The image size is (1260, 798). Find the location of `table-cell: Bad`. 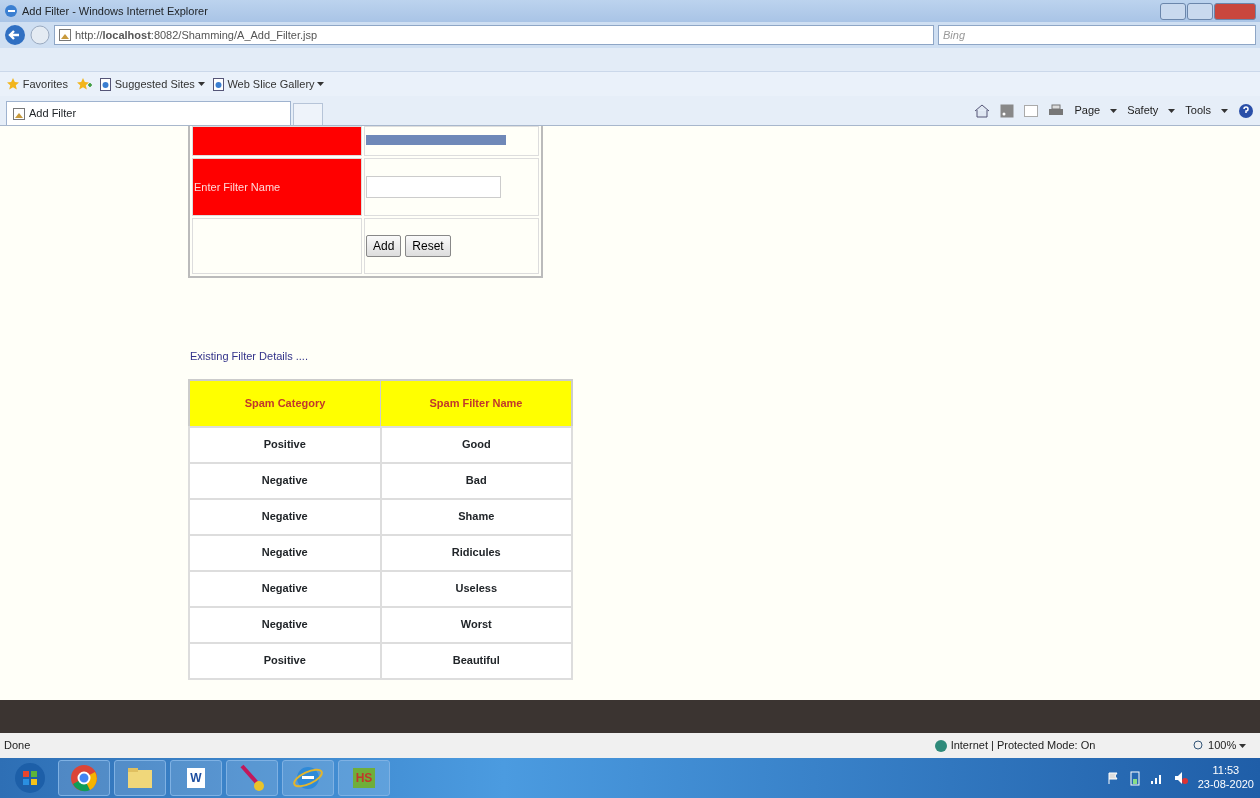

table-cell: Bad is located at coordinates (476, 480).